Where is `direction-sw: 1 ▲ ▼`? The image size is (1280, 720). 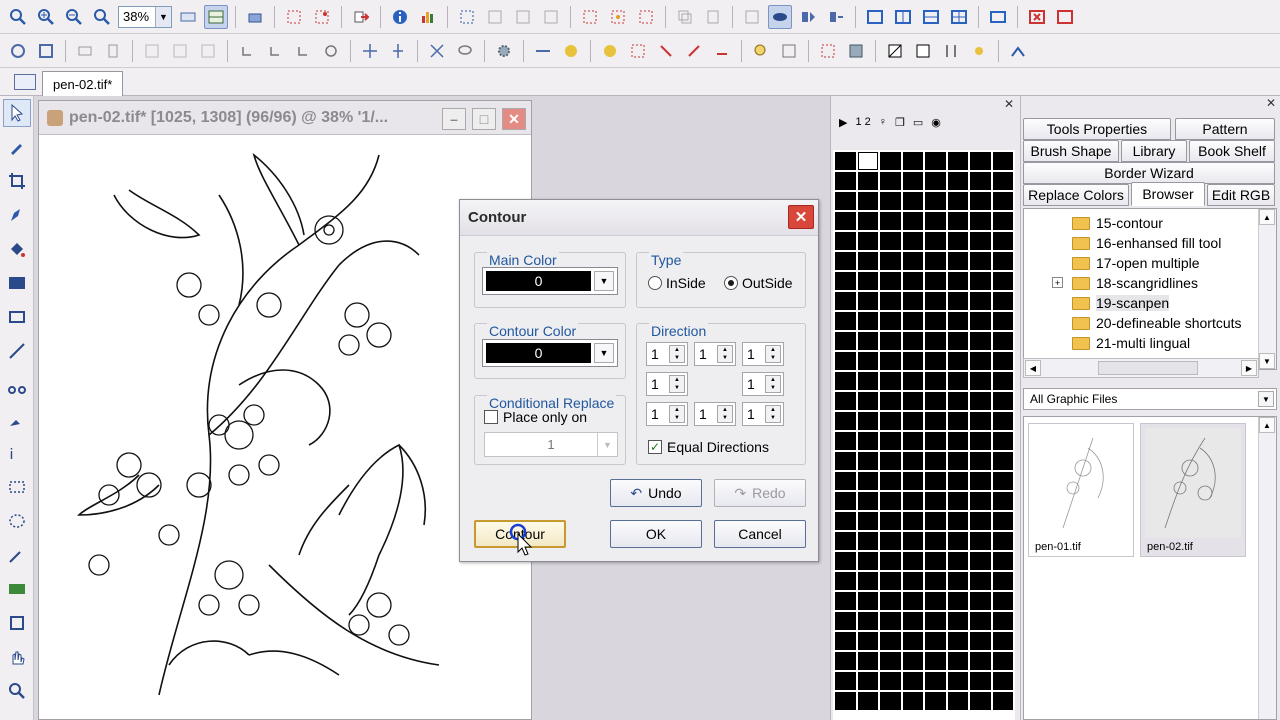
direction-sw: 1 ▲ ▼ is located at coordinates (667, 414).